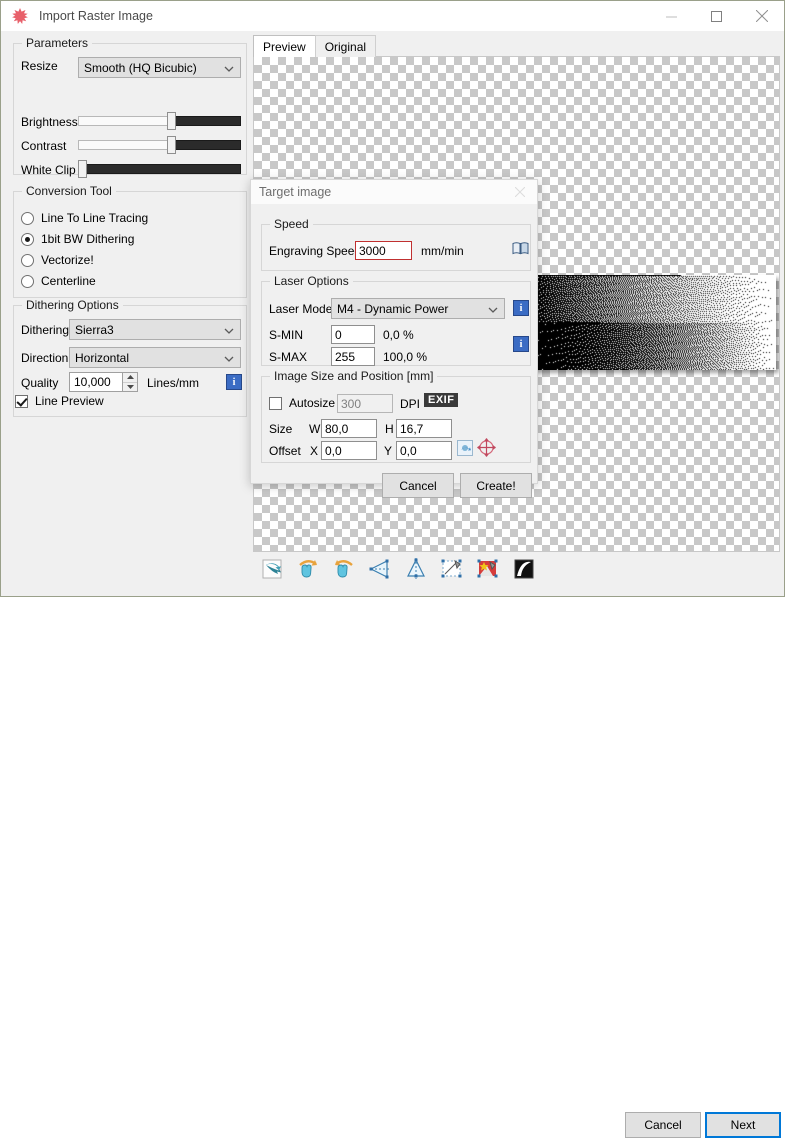  I want to click on dialog-cancel-label: Cancel, so click(418, 485).